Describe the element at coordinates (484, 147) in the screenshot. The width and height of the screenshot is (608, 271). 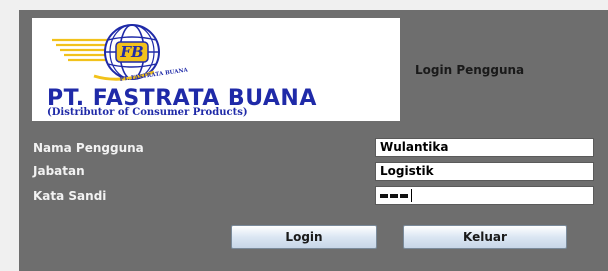
I see `username-input: Wulantika` at that location.